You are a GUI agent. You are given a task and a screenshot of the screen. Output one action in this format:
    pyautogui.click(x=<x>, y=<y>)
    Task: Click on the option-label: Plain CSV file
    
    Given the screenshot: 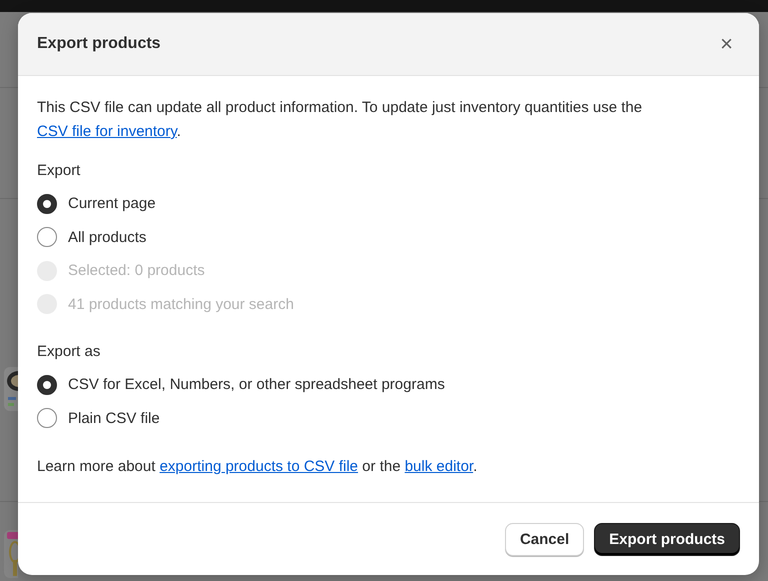 What is the action you would take?
    pyautogui.click(x=114, y=418)
    